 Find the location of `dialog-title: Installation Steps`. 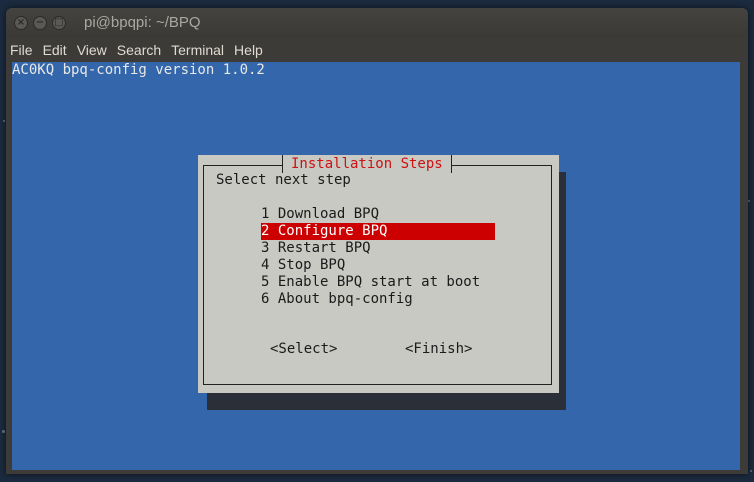

dialog-title: Installation Steps is located at coordinates (367, 164).